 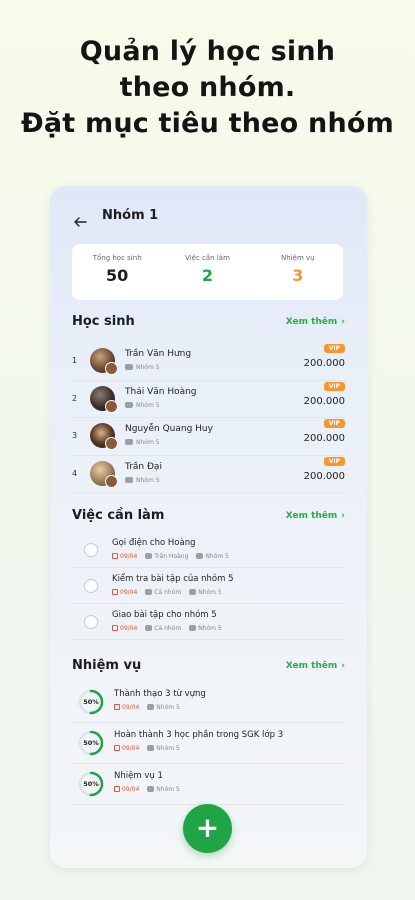 I want to click on add-button: +, so click(x=207, y=828).